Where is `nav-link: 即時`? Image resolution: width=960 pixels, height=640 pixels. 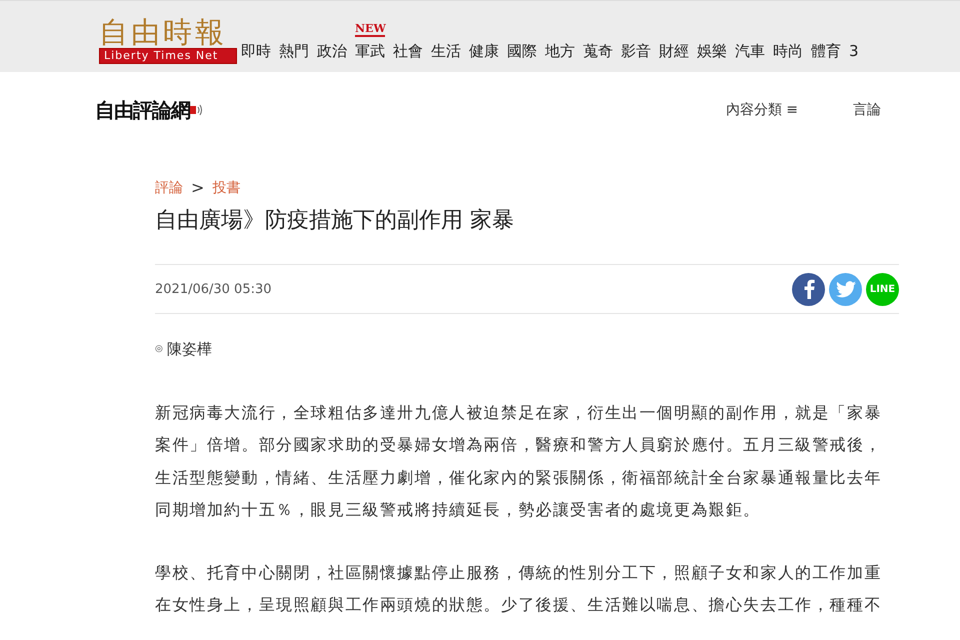 nav-link: 即時 is located at coordinates (256, 51).